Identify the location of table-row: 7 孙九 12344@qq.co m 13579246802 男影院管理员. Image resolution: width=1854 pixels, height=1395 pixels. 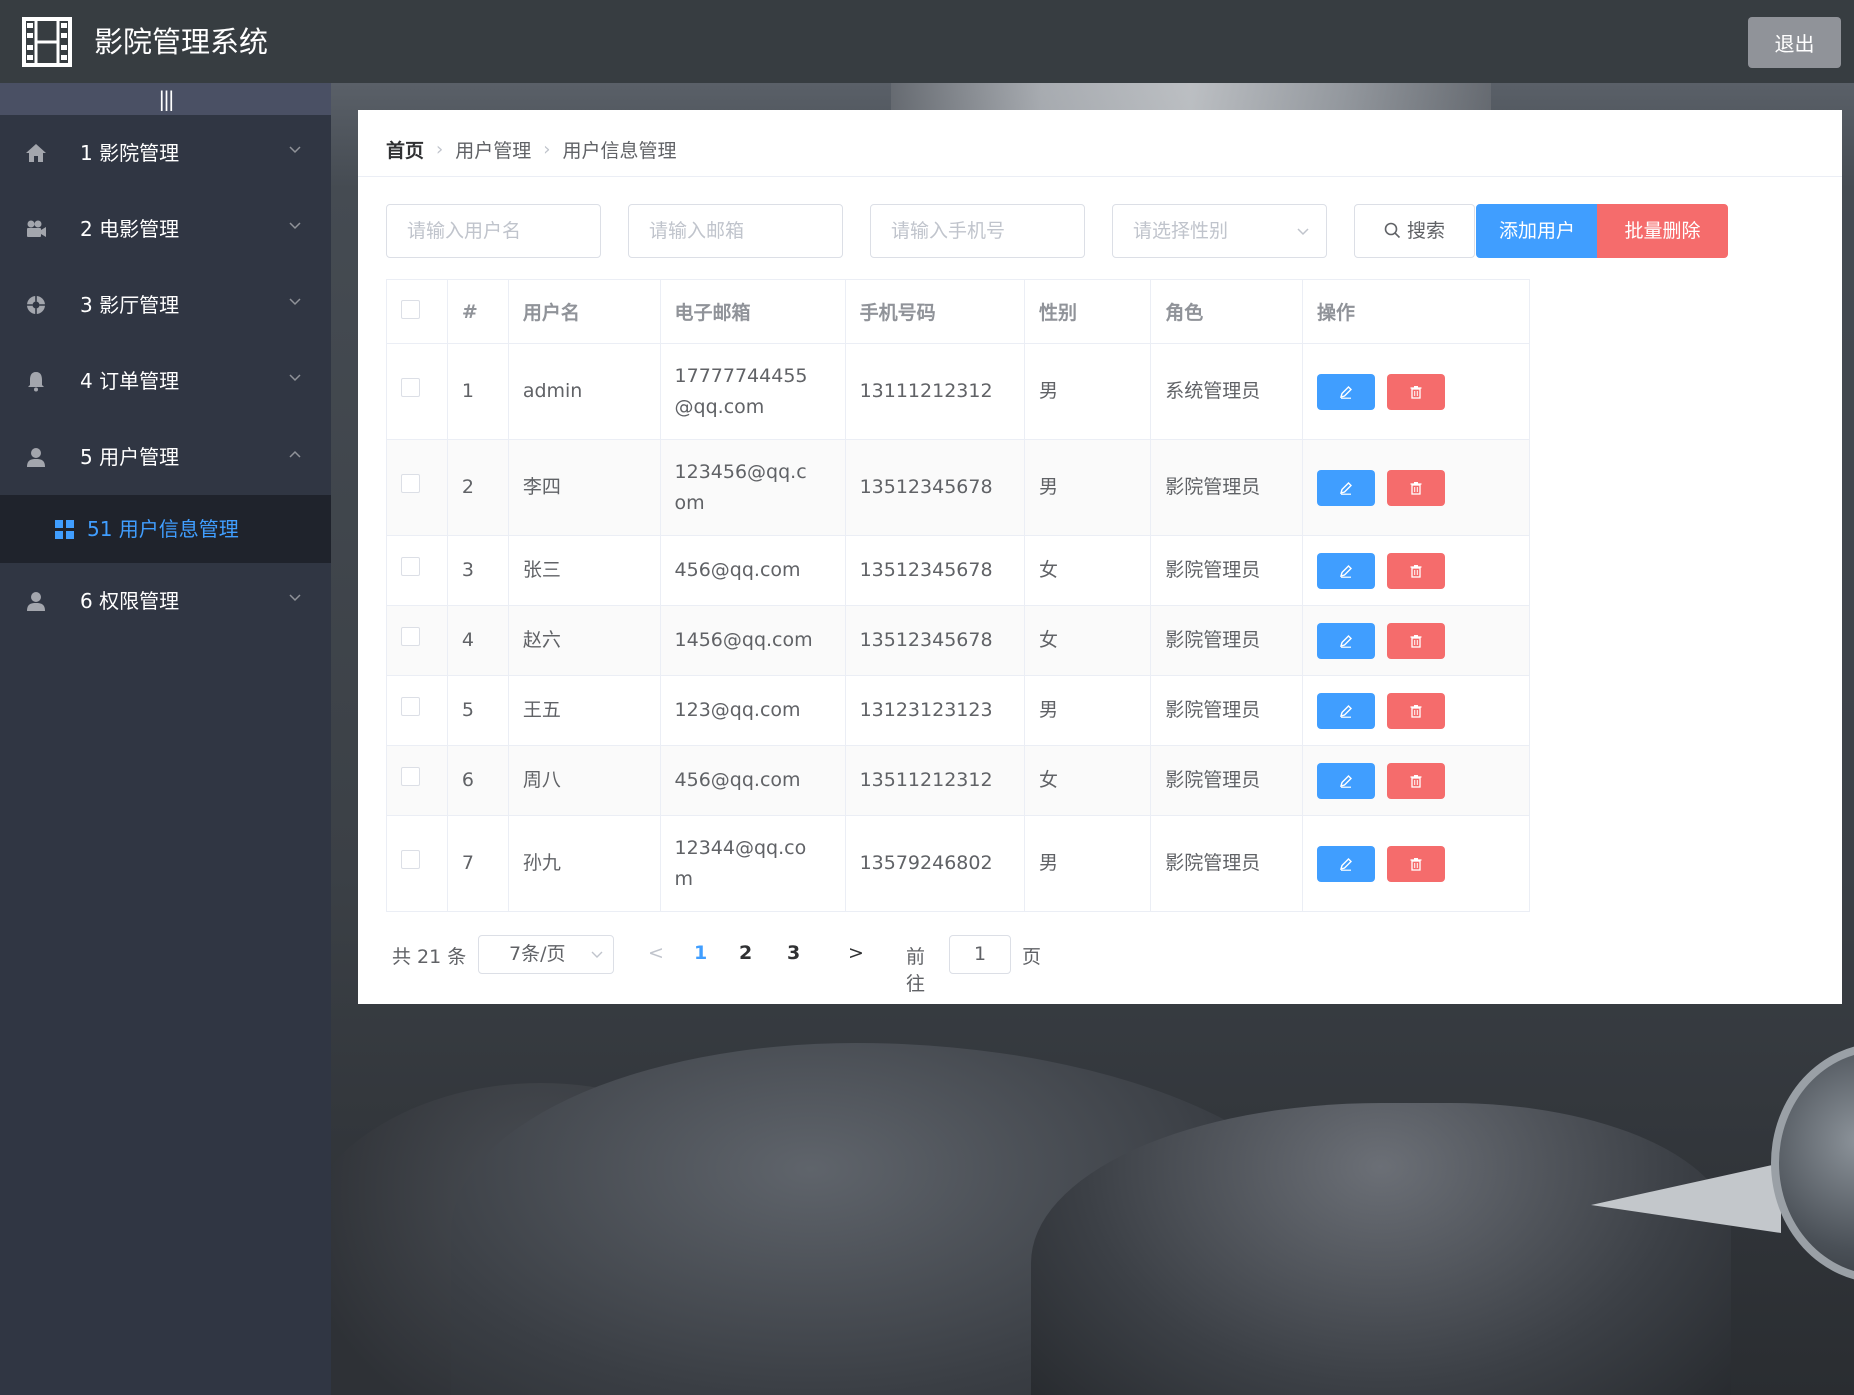
(958, 863).